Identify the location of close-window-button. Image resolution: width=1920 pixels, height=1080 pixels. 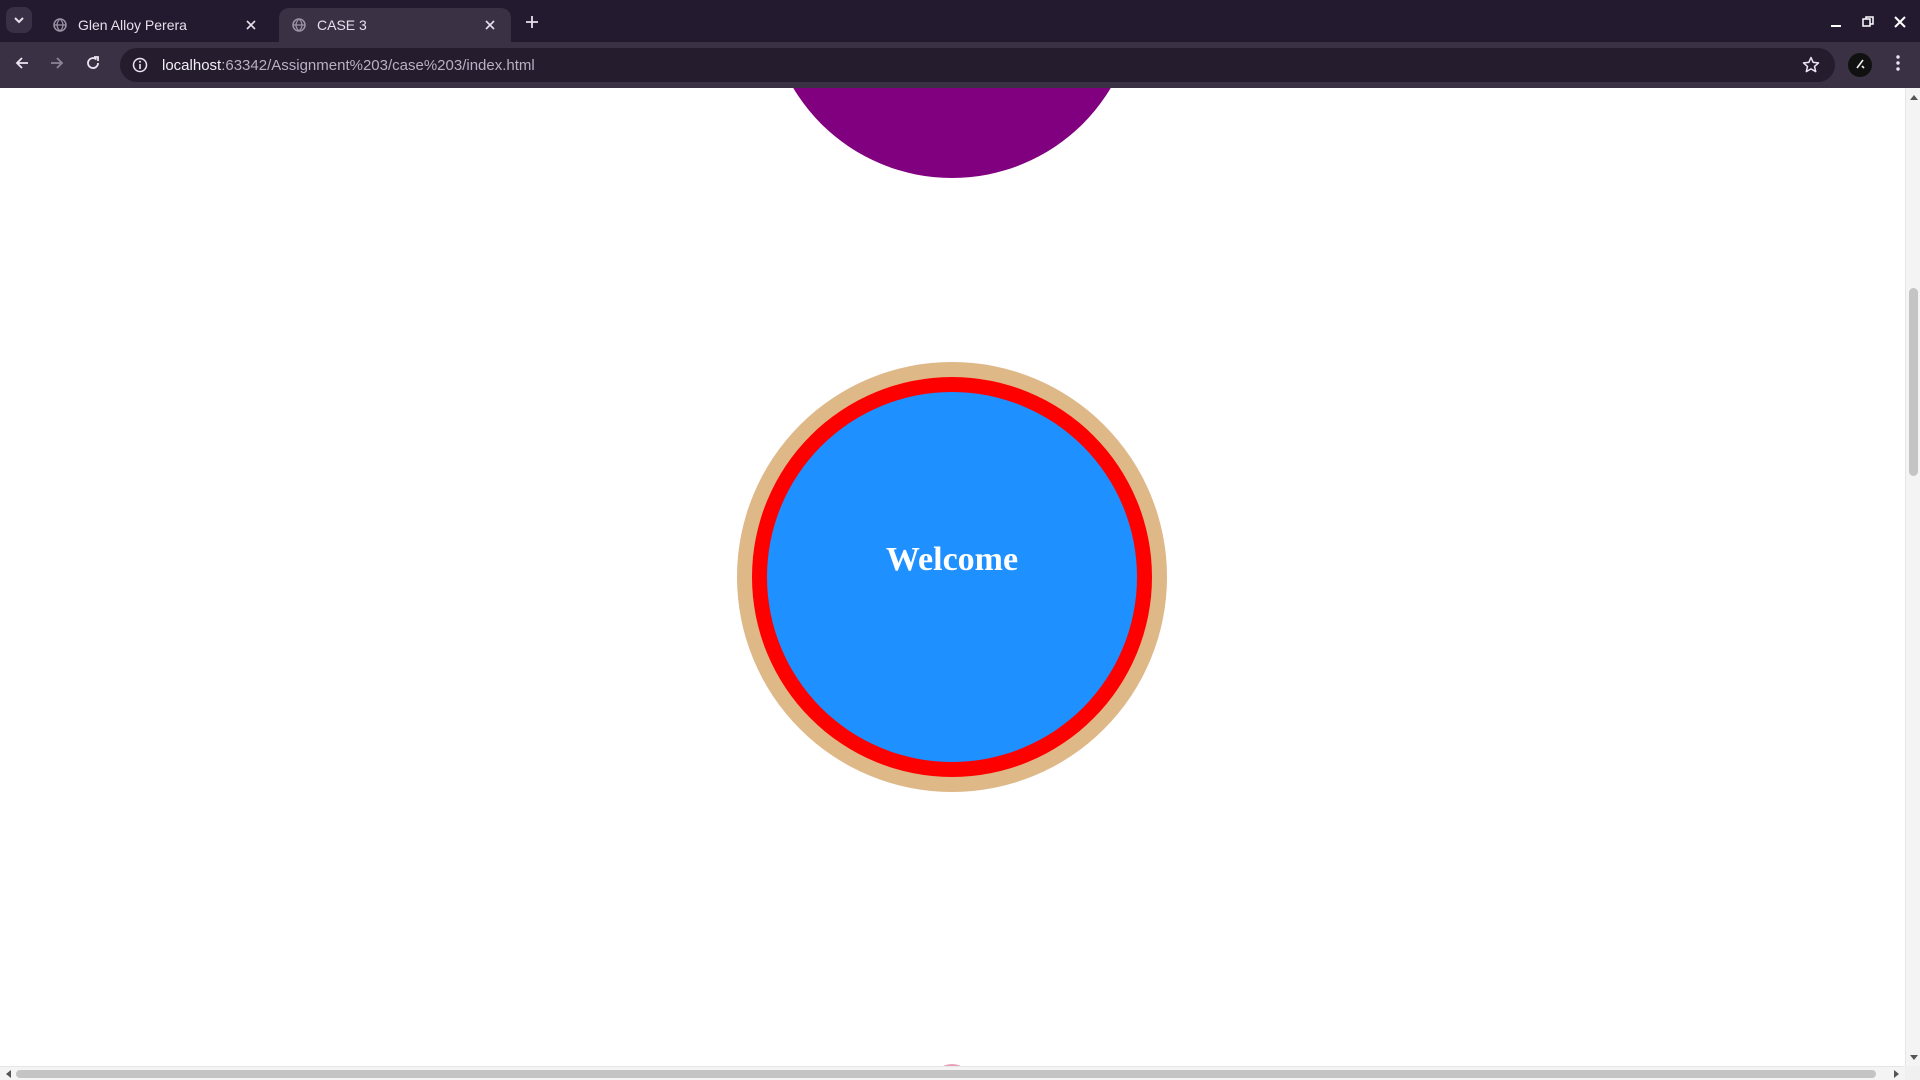
(1900, 22).